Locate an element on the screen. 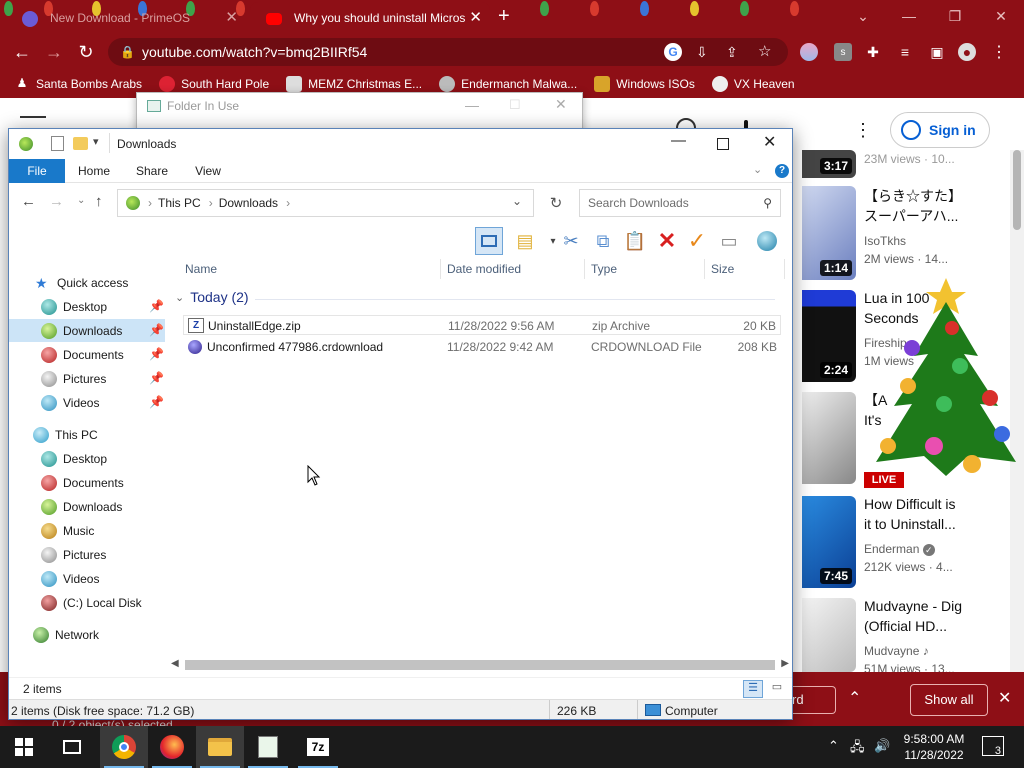 The height and width of the screenshot is (768, 1024). nav-this-pc: This PC is located at coordinates (87, 434).